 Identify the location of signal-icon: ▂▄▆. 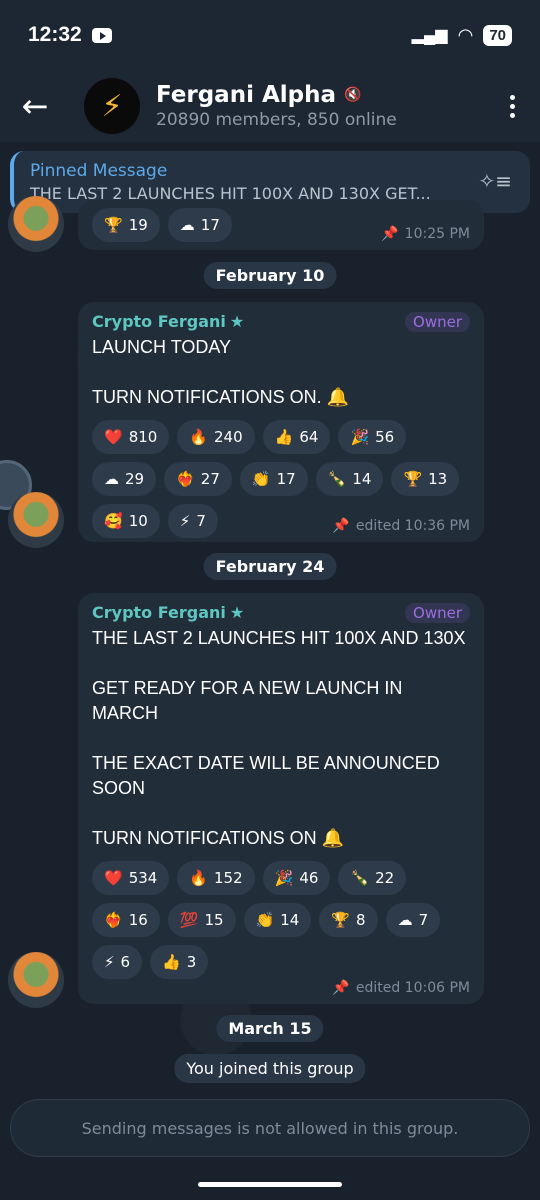
(429, 35).